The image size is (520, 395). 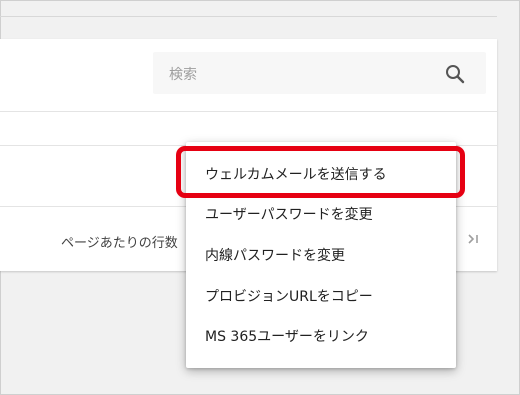 I want to click on search-box: 検索, so click(x=319, y=73).